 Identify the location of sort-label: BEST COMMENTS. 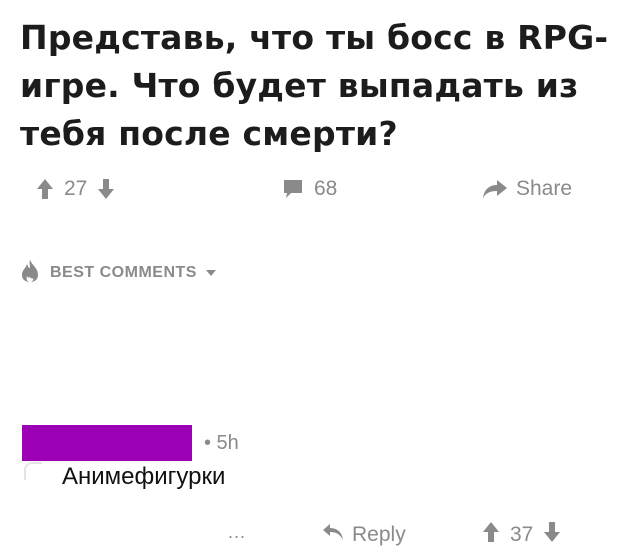
(123, 272).